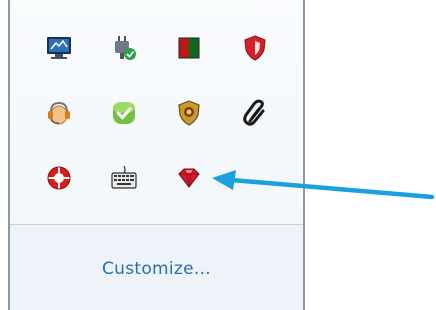 The height and width of the screenshot is (310, 436). I want to click on paperclip-icon, so click(255, 113).